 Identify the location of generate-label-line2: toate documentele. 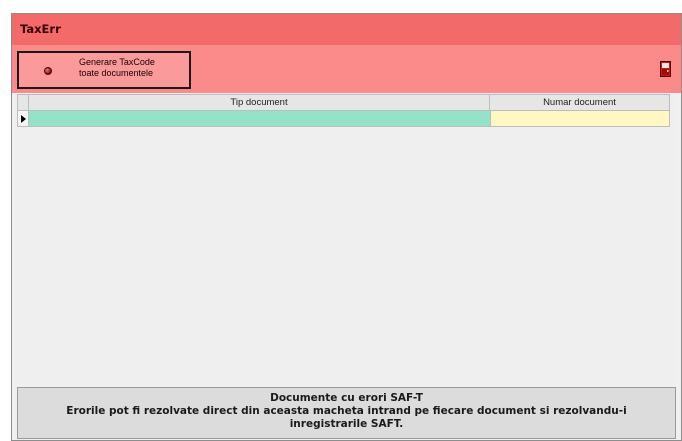
(116, 73).